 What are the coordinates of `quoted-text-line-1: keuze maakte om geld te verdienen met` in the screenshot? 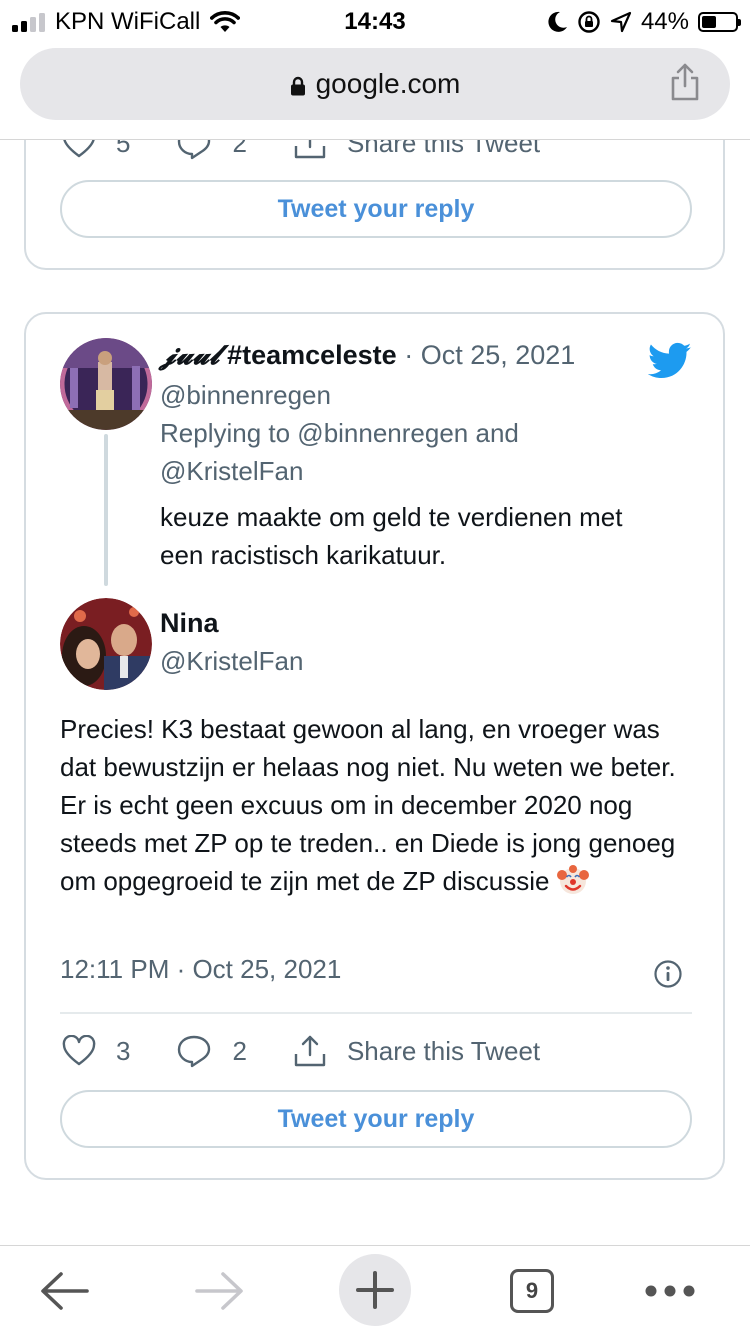 It's located at (391, 517).